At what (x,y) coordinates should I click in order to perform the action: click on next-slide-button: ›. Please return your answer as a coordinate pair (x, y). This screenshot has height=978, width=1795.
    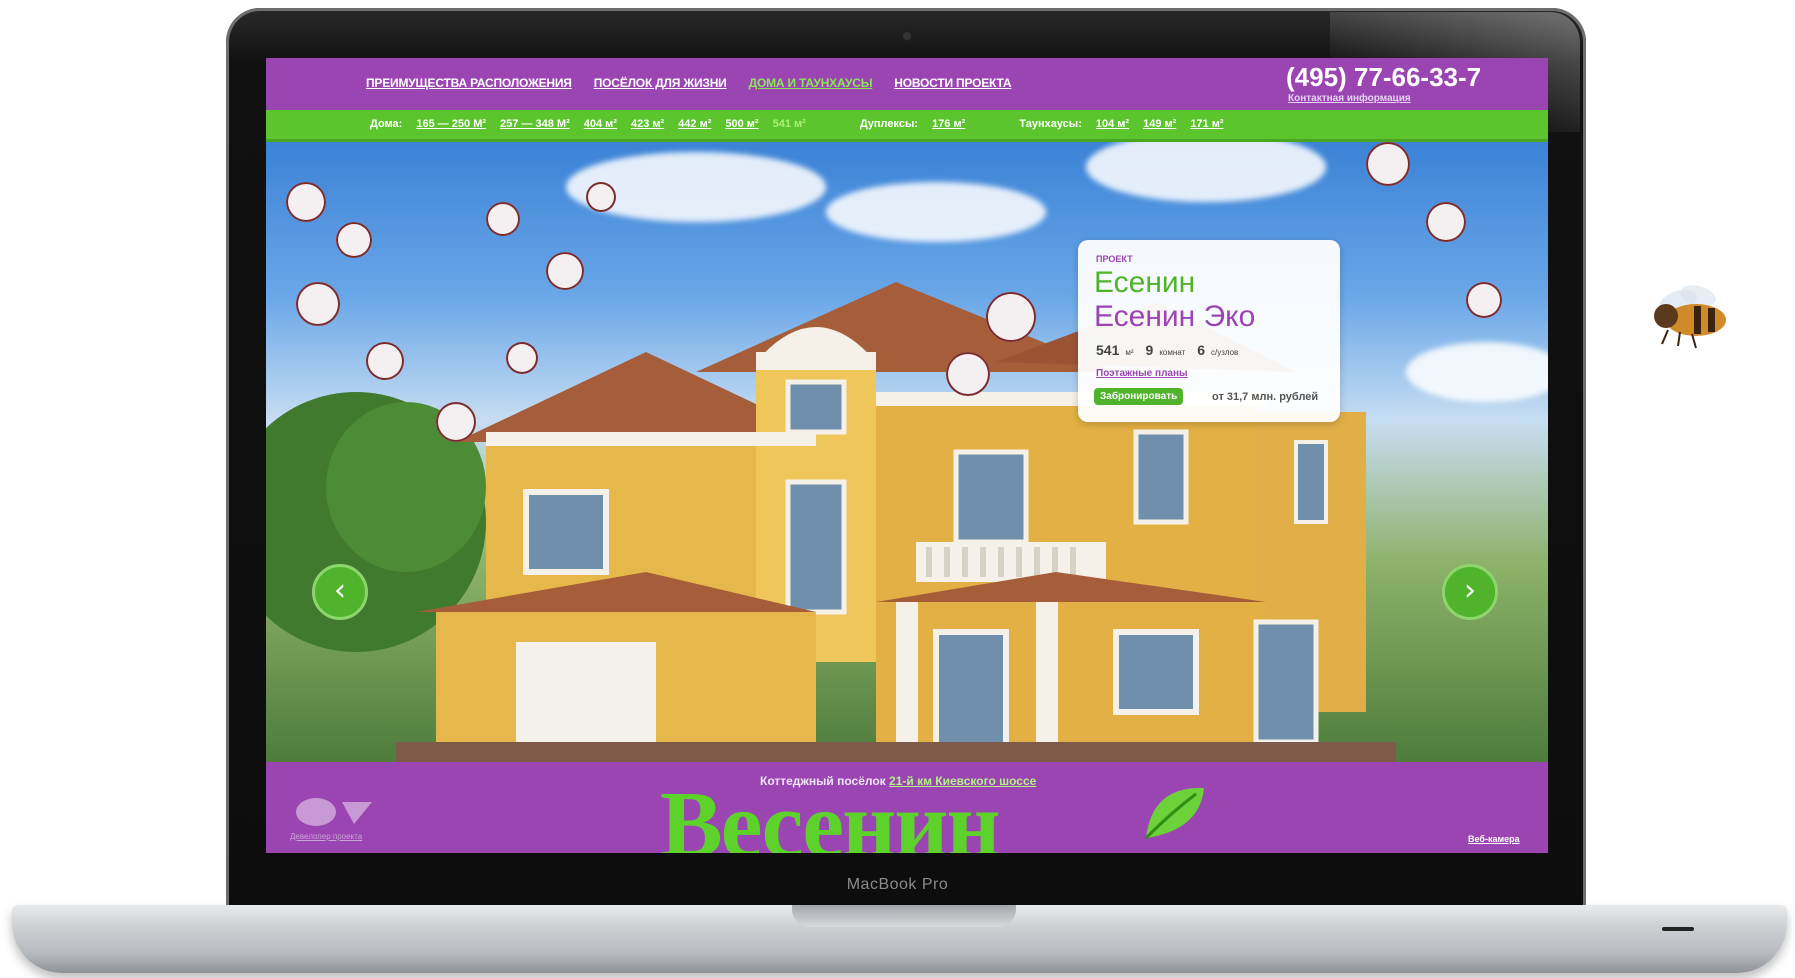
    Looking at the image, I should click on (1470, 592).